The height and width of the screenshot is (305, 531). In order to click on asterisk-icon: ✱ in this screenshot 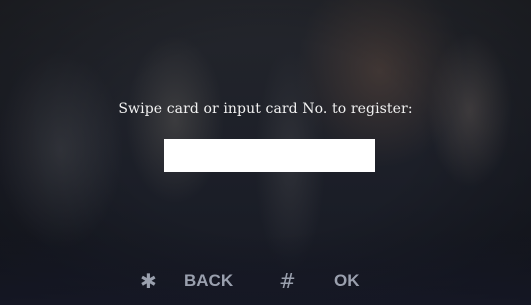, I will do `click(148, 281)`.